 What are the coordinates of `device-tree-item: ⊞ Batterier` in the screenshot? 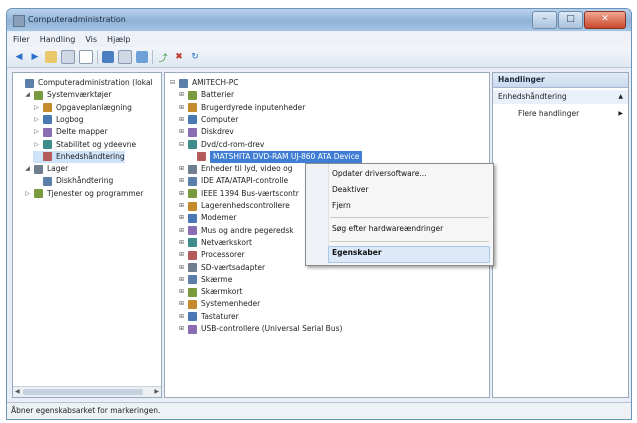 It's located at (206, 95).